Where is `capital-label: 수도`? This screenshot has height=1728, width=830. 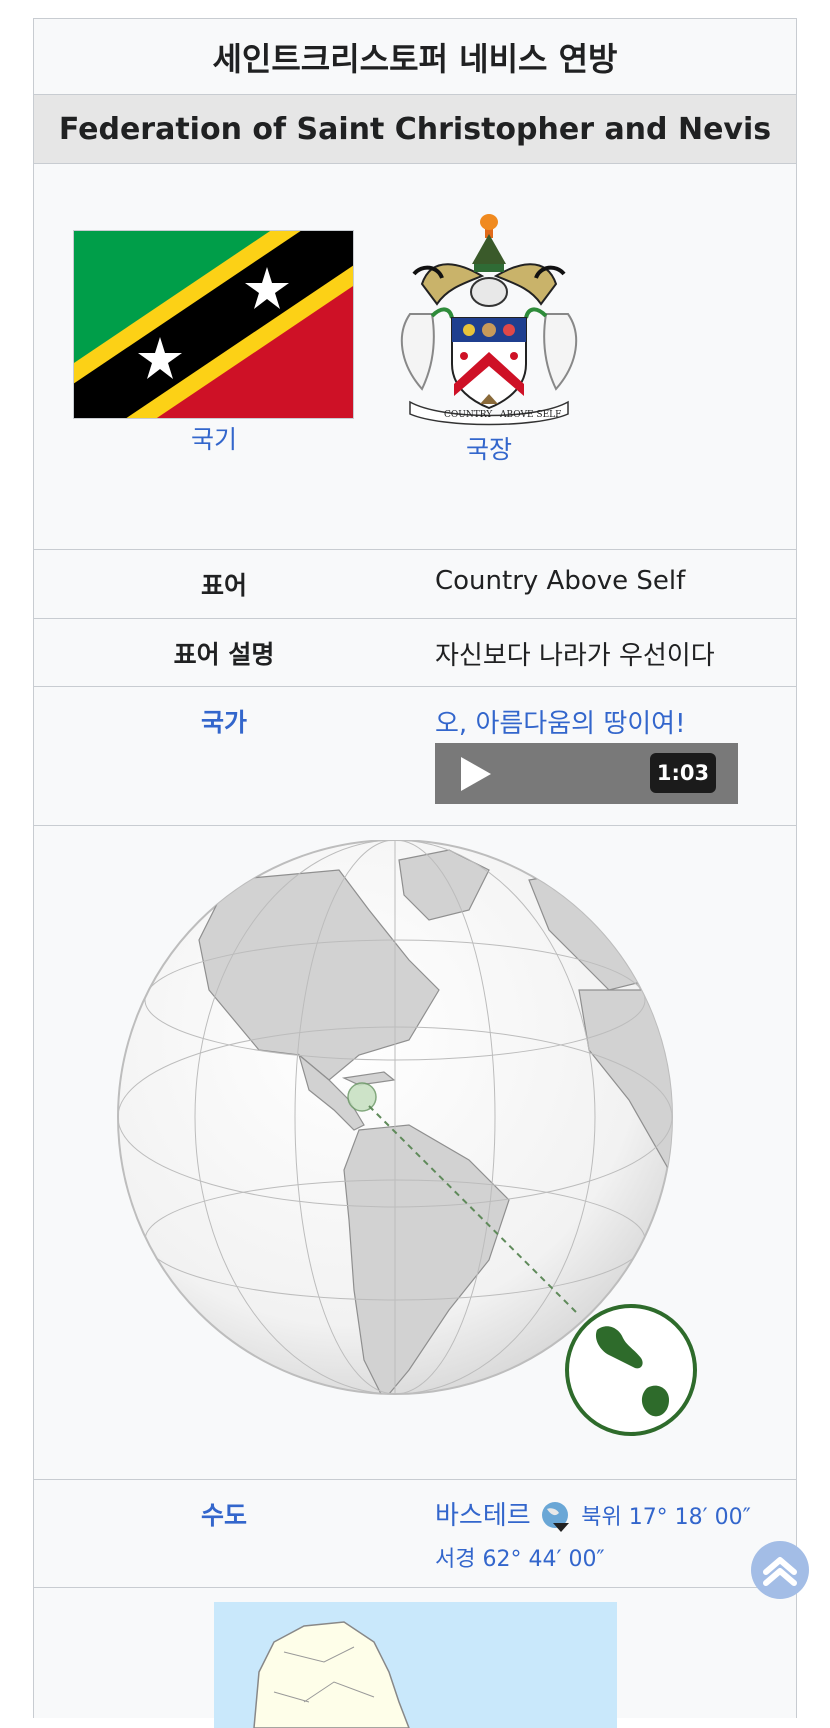
capital-label: 수도 is located at coordinates (224, 1514).